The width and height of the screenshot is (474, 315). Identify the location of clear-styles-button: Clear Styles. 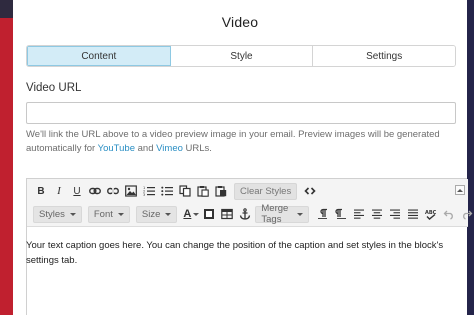
(266, 191).